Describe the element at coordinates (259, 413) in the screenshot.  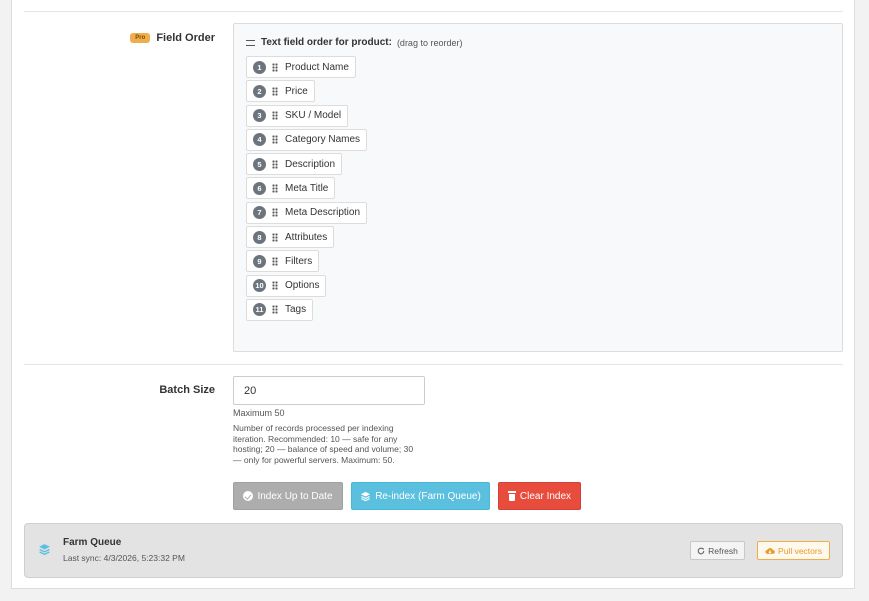
I see `batch-size-max: Maximum 50` at that location.